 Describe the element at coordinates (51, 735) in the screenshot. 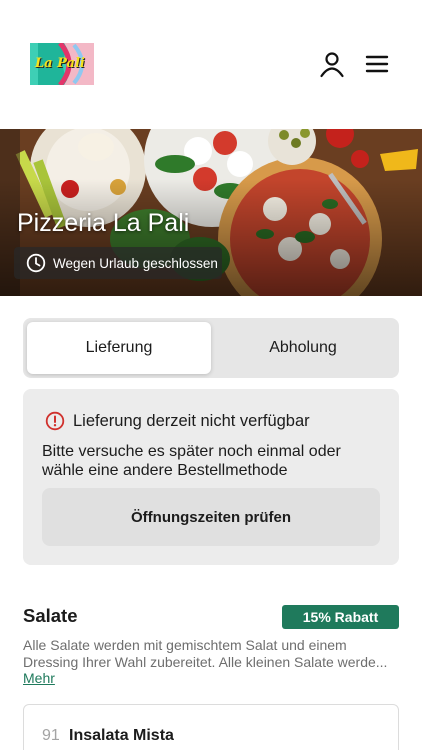

I see `item-number: 91` at that location.